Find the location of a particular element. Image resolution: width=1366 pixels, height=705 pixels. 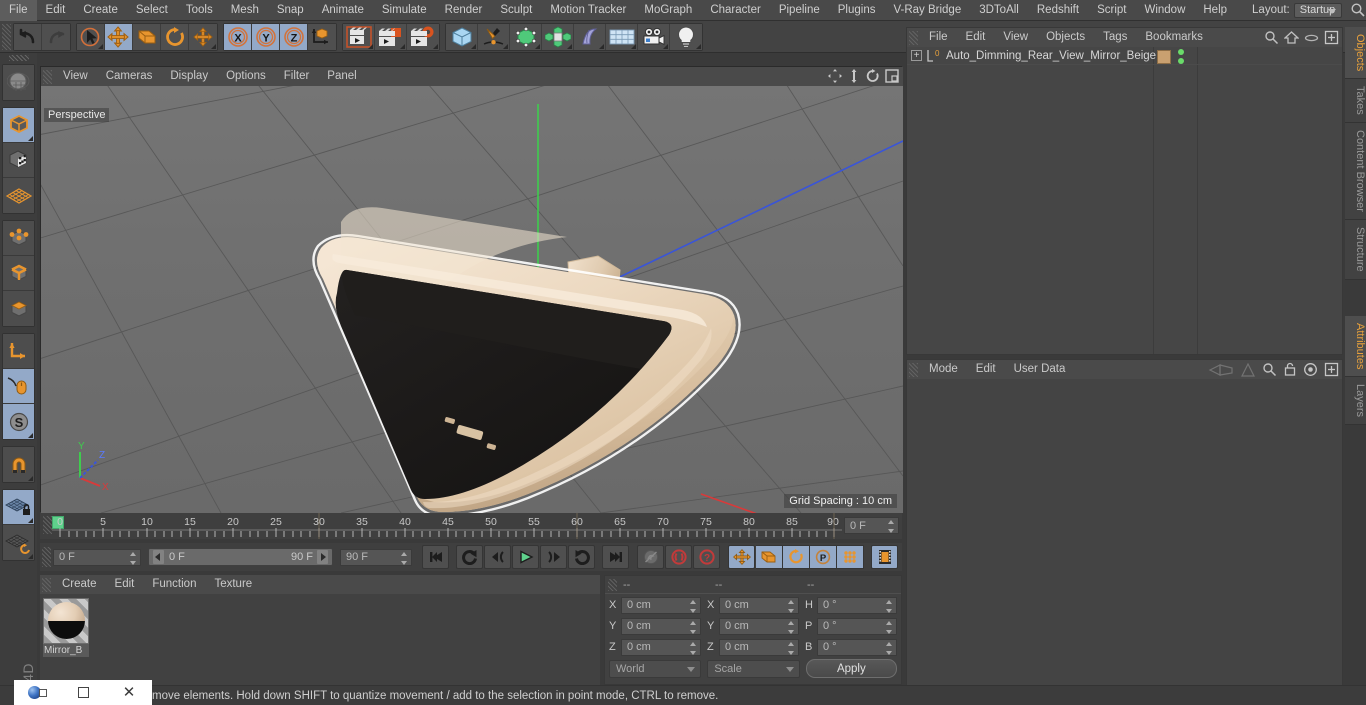

menu-item-file: File is located at coordinates (18, 10).